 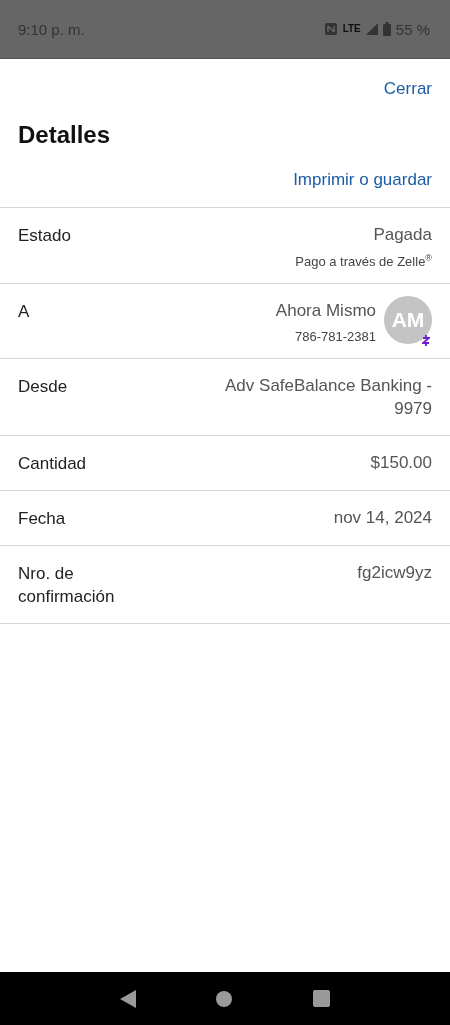 I want to click on recents-icon, so click(x=321, y=998).